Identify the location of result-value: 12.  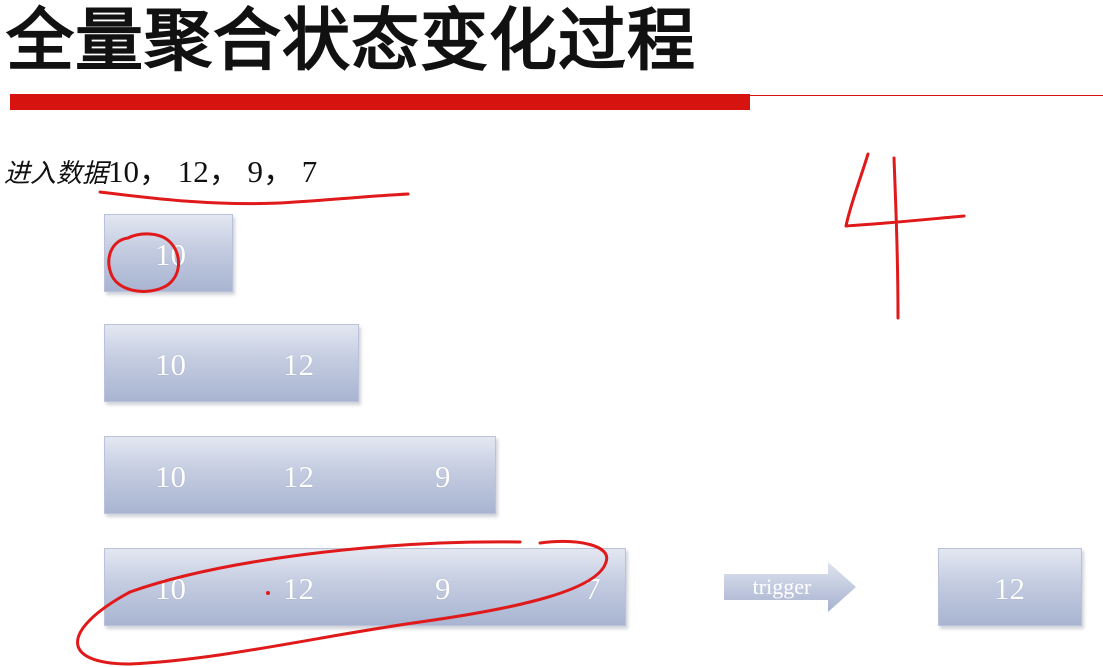
(1009, 588).